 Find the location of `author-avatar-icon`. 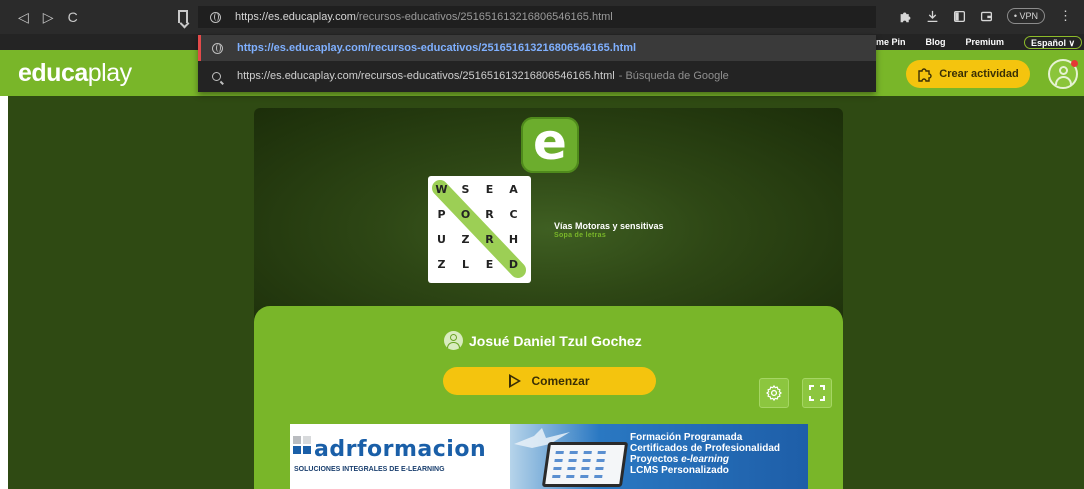

author-avatar-icon is located at coordinates (453, 340).